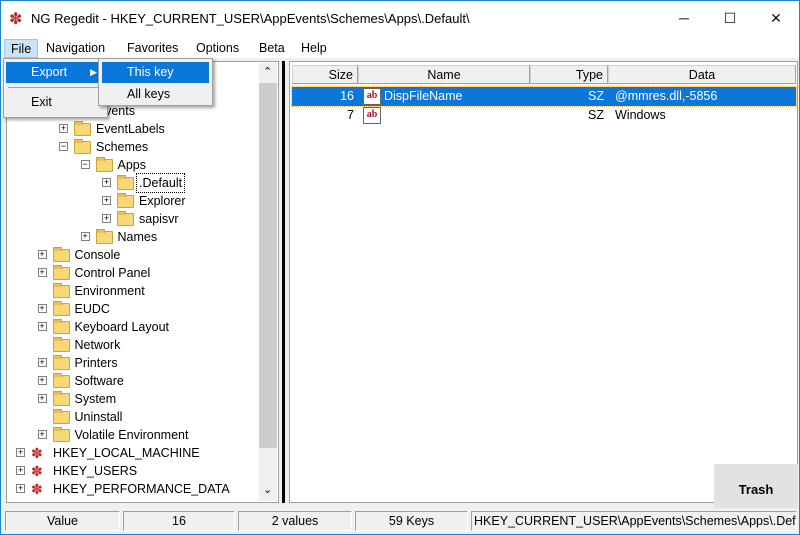  I want to click on scroll-down-icon: ⌄, so click(267, 489).